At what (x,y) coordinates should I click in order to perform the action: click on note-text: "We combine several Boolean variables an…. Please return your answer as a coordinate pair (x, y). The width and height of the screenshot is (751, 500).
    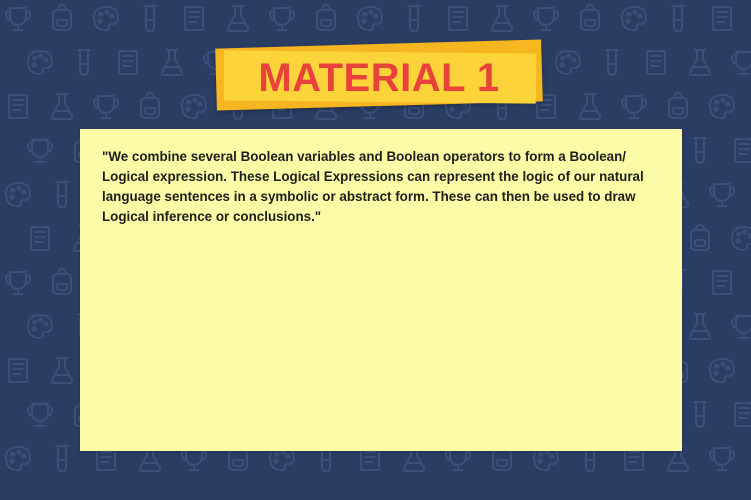
    Looking at the image, I should click on (373, 186).